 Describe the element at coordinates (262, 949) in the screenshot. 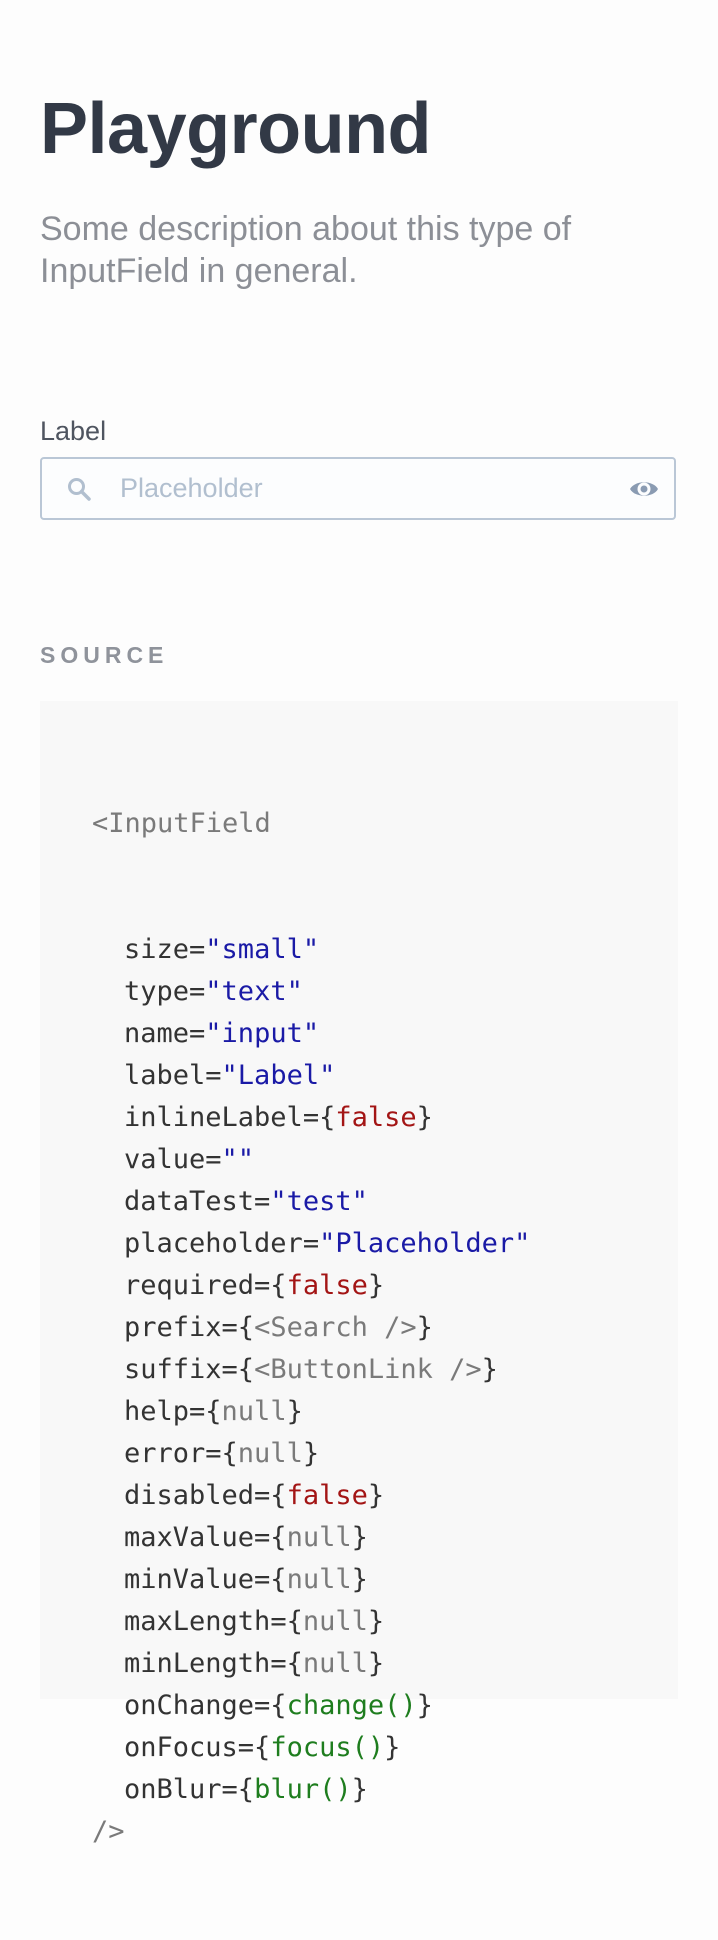

I see `code-prop-value: "small"` at that location.